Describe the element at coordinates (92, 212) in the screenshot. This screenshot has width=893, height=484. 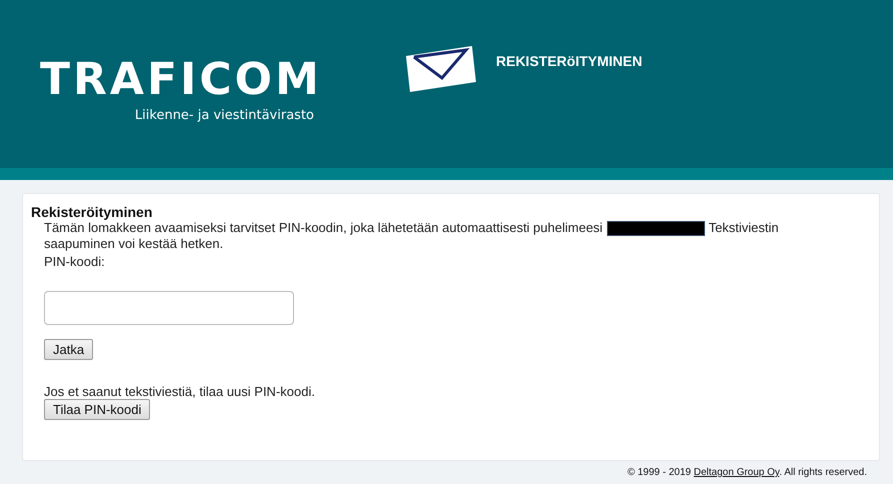
I see `form-heading: Rekisteröityminen` at that location.